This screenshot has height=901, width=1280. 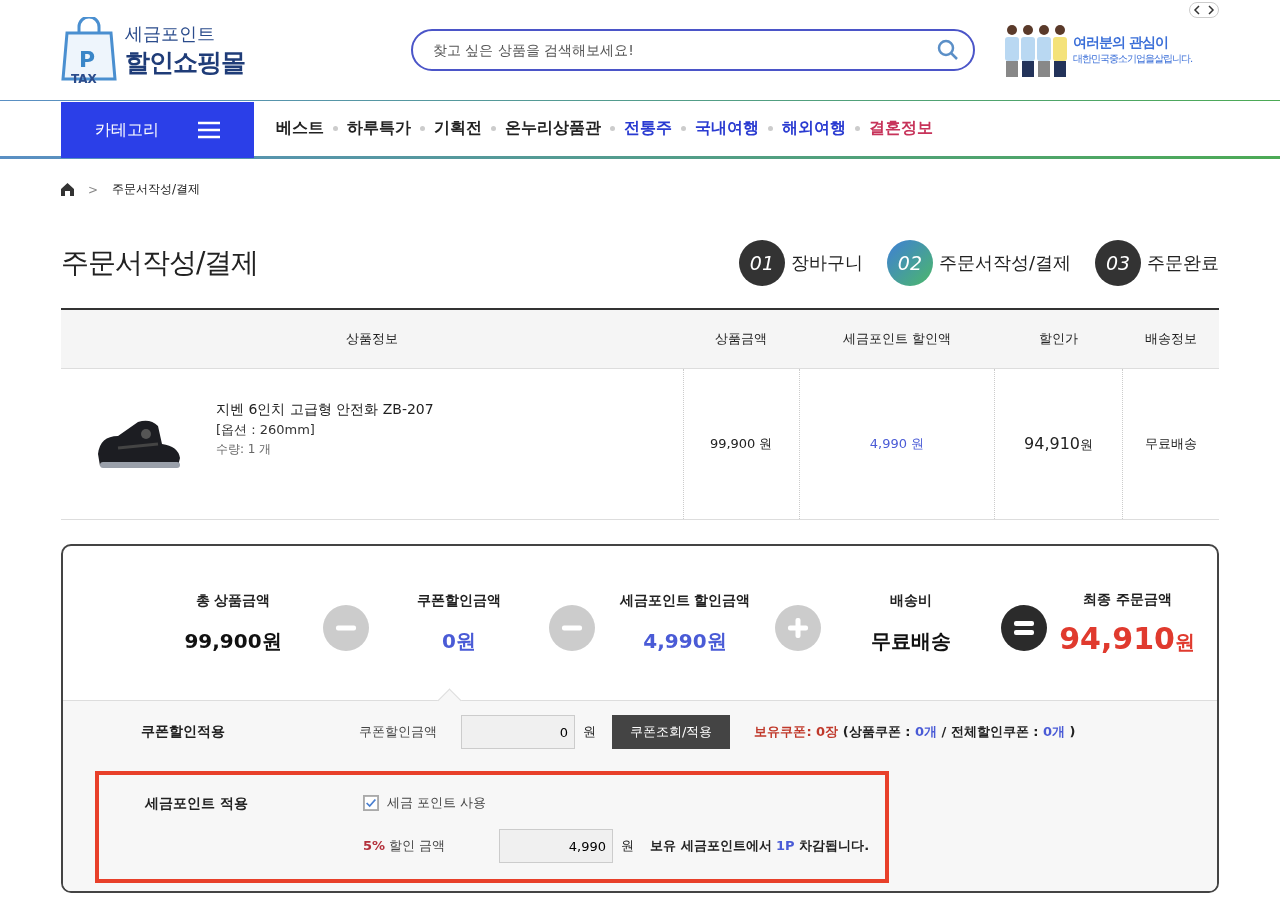 What do you see at coordinates (1024, 628) in the screenshot?
I see `equals-icon` at bounding box center [1024, 628].